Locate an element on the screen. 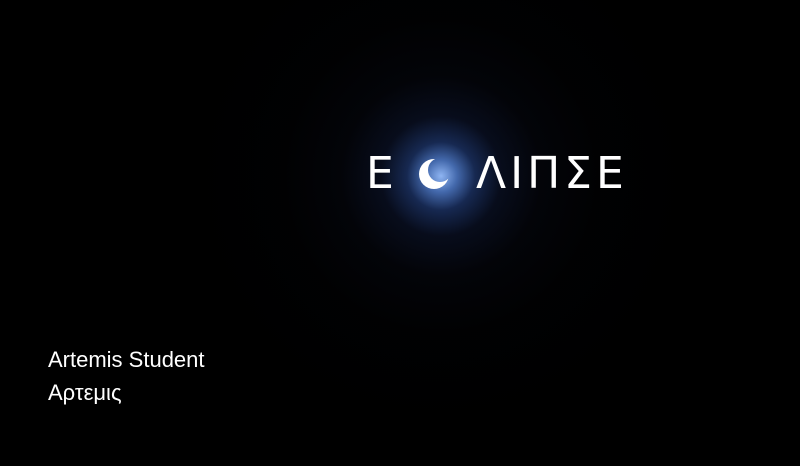  slide-title: E ΛΙΠΣΕ is located at coordinates (497, 174).